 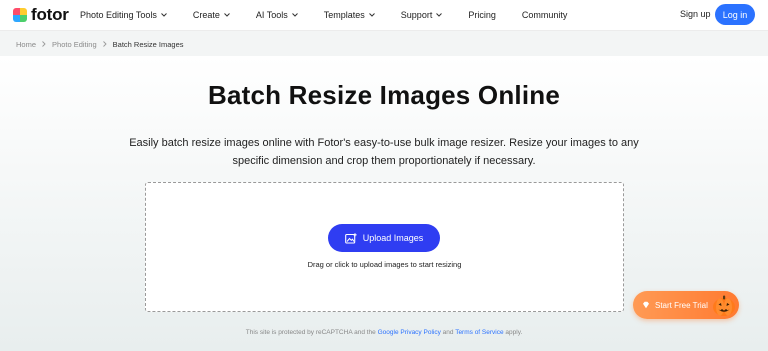 I want to click on page-title: Batch Resize Images Online, so click(x=384, y=95).